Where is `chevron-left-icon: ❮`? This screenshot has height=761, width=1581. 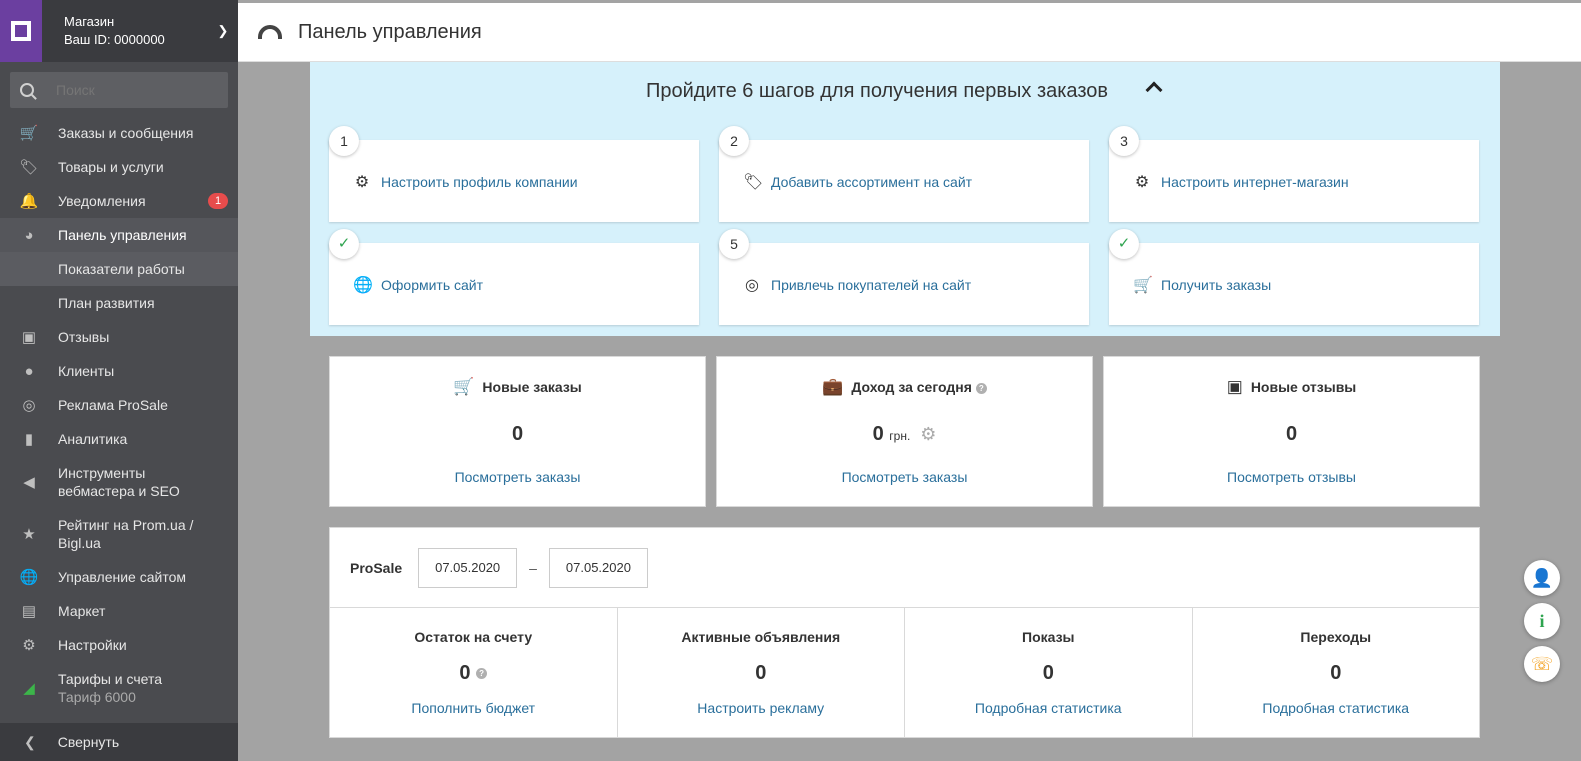
chevron-left-icon: ❮ is located at coordinates (30, 741).